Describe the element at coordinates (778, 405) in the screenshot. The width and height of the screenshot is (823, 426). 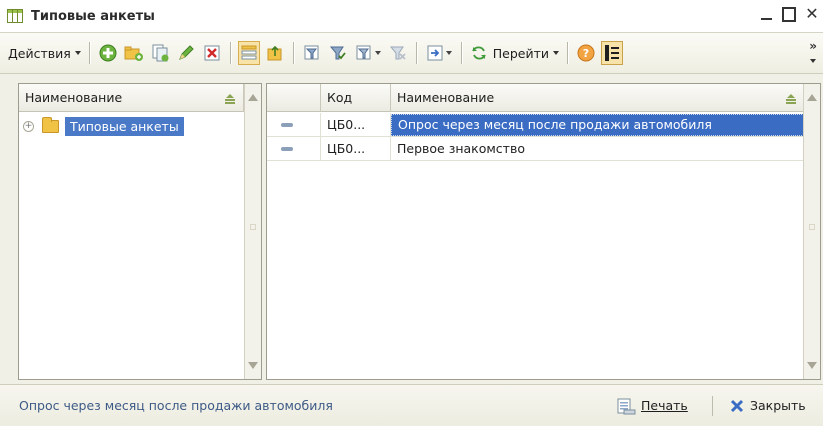
I see `close-button-label: Закрыть` at that location.